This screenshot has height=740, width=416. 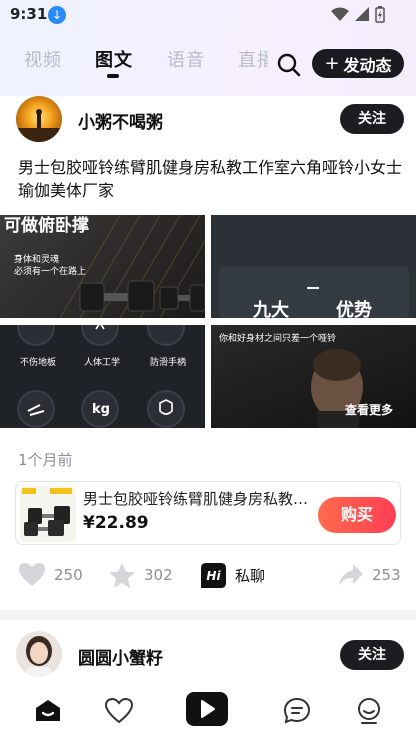 I want to click on hi-chat-icon: Hi, so click(x=213, y=575).